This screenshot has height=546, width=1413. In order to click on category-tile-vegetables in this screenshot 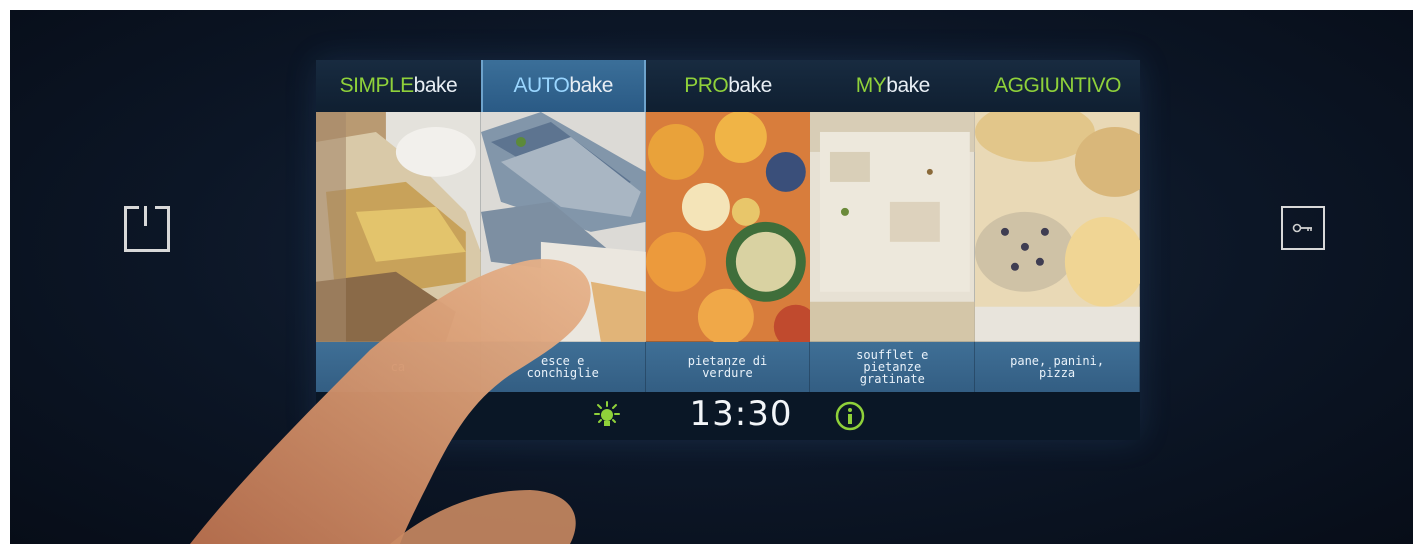, I will do `click(728, 227)`.